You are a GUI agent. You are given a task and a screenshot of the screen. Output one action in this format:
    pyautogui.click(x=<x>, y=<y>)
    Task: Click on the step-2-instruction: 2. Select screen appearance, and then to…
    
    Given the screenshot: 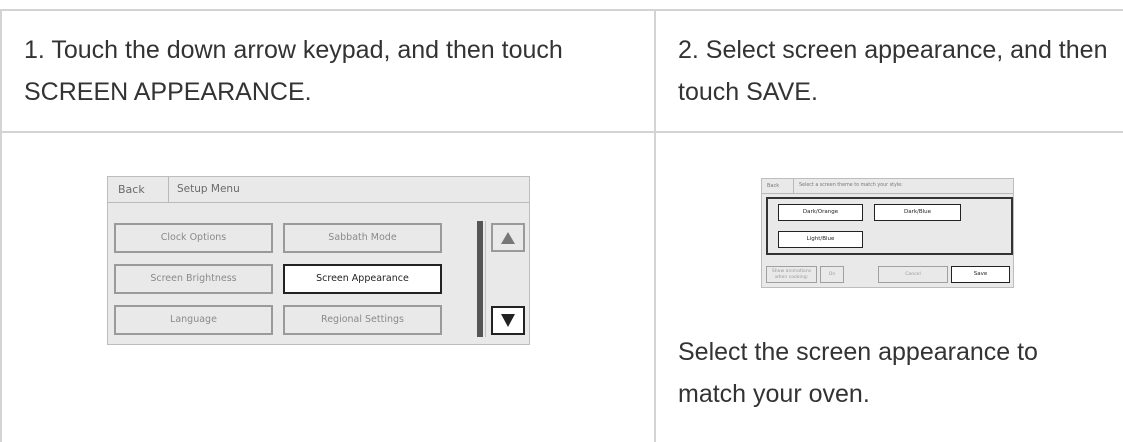 What is the action you would take?
    pyautogui.click(x=893, y=71)
    